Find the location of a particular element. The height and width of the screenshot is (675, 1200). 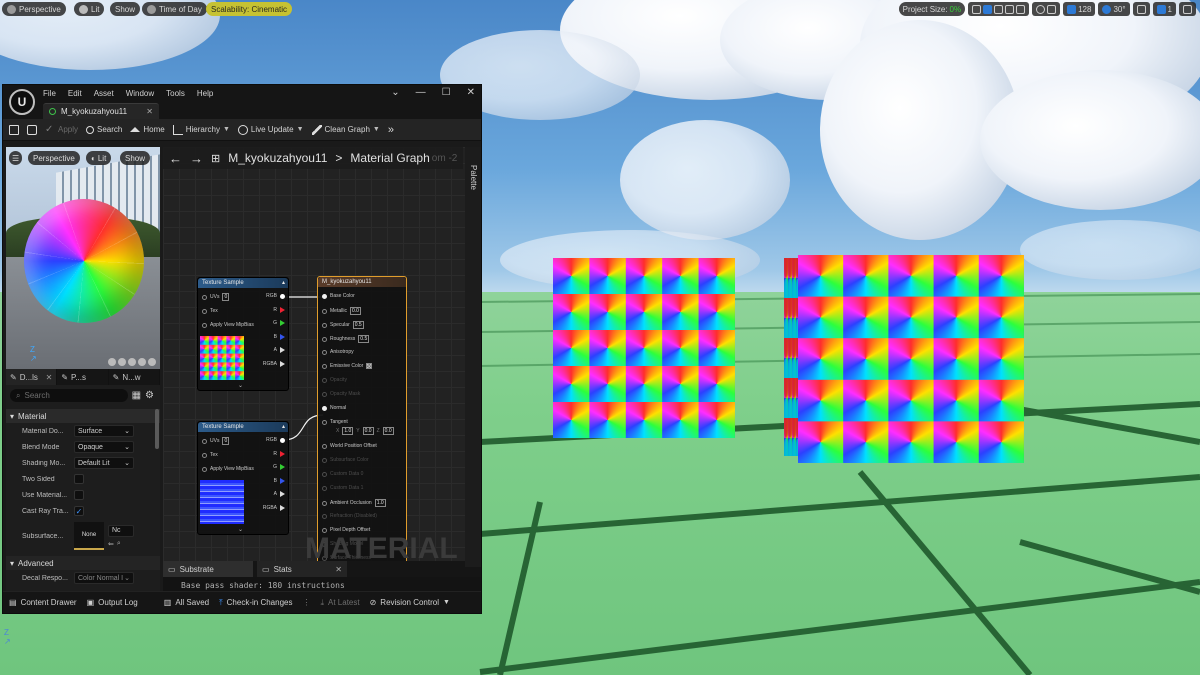

browse-button is located at coordinates (32, 129).